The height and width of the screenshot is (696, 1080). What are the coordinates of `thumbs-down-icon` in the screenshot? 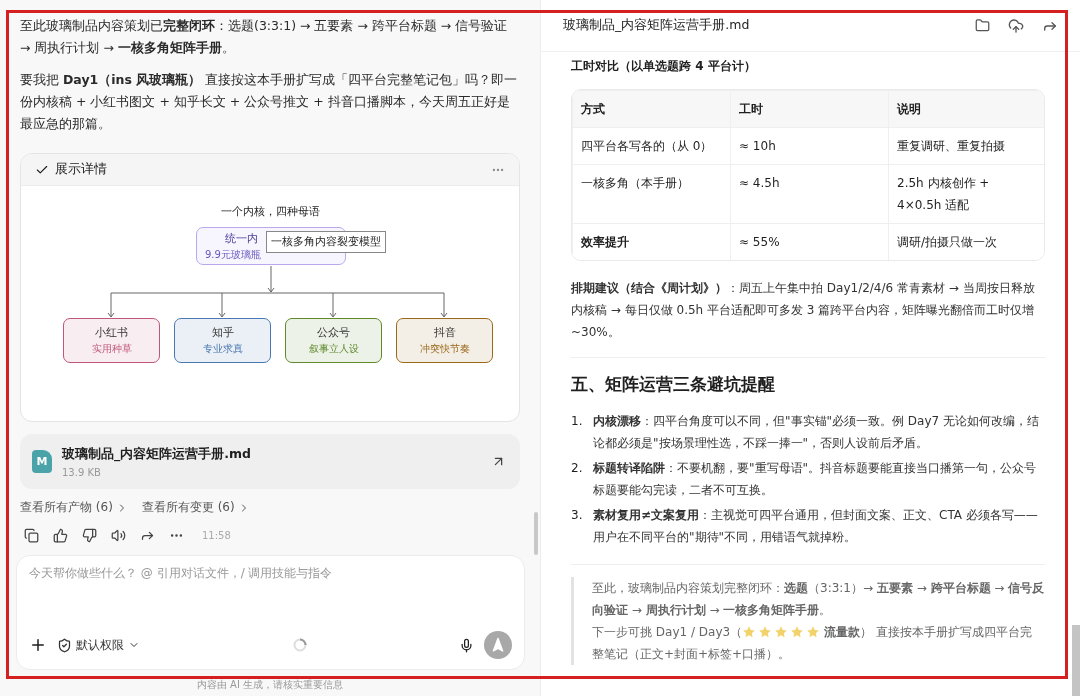 It's located at (89, 535).